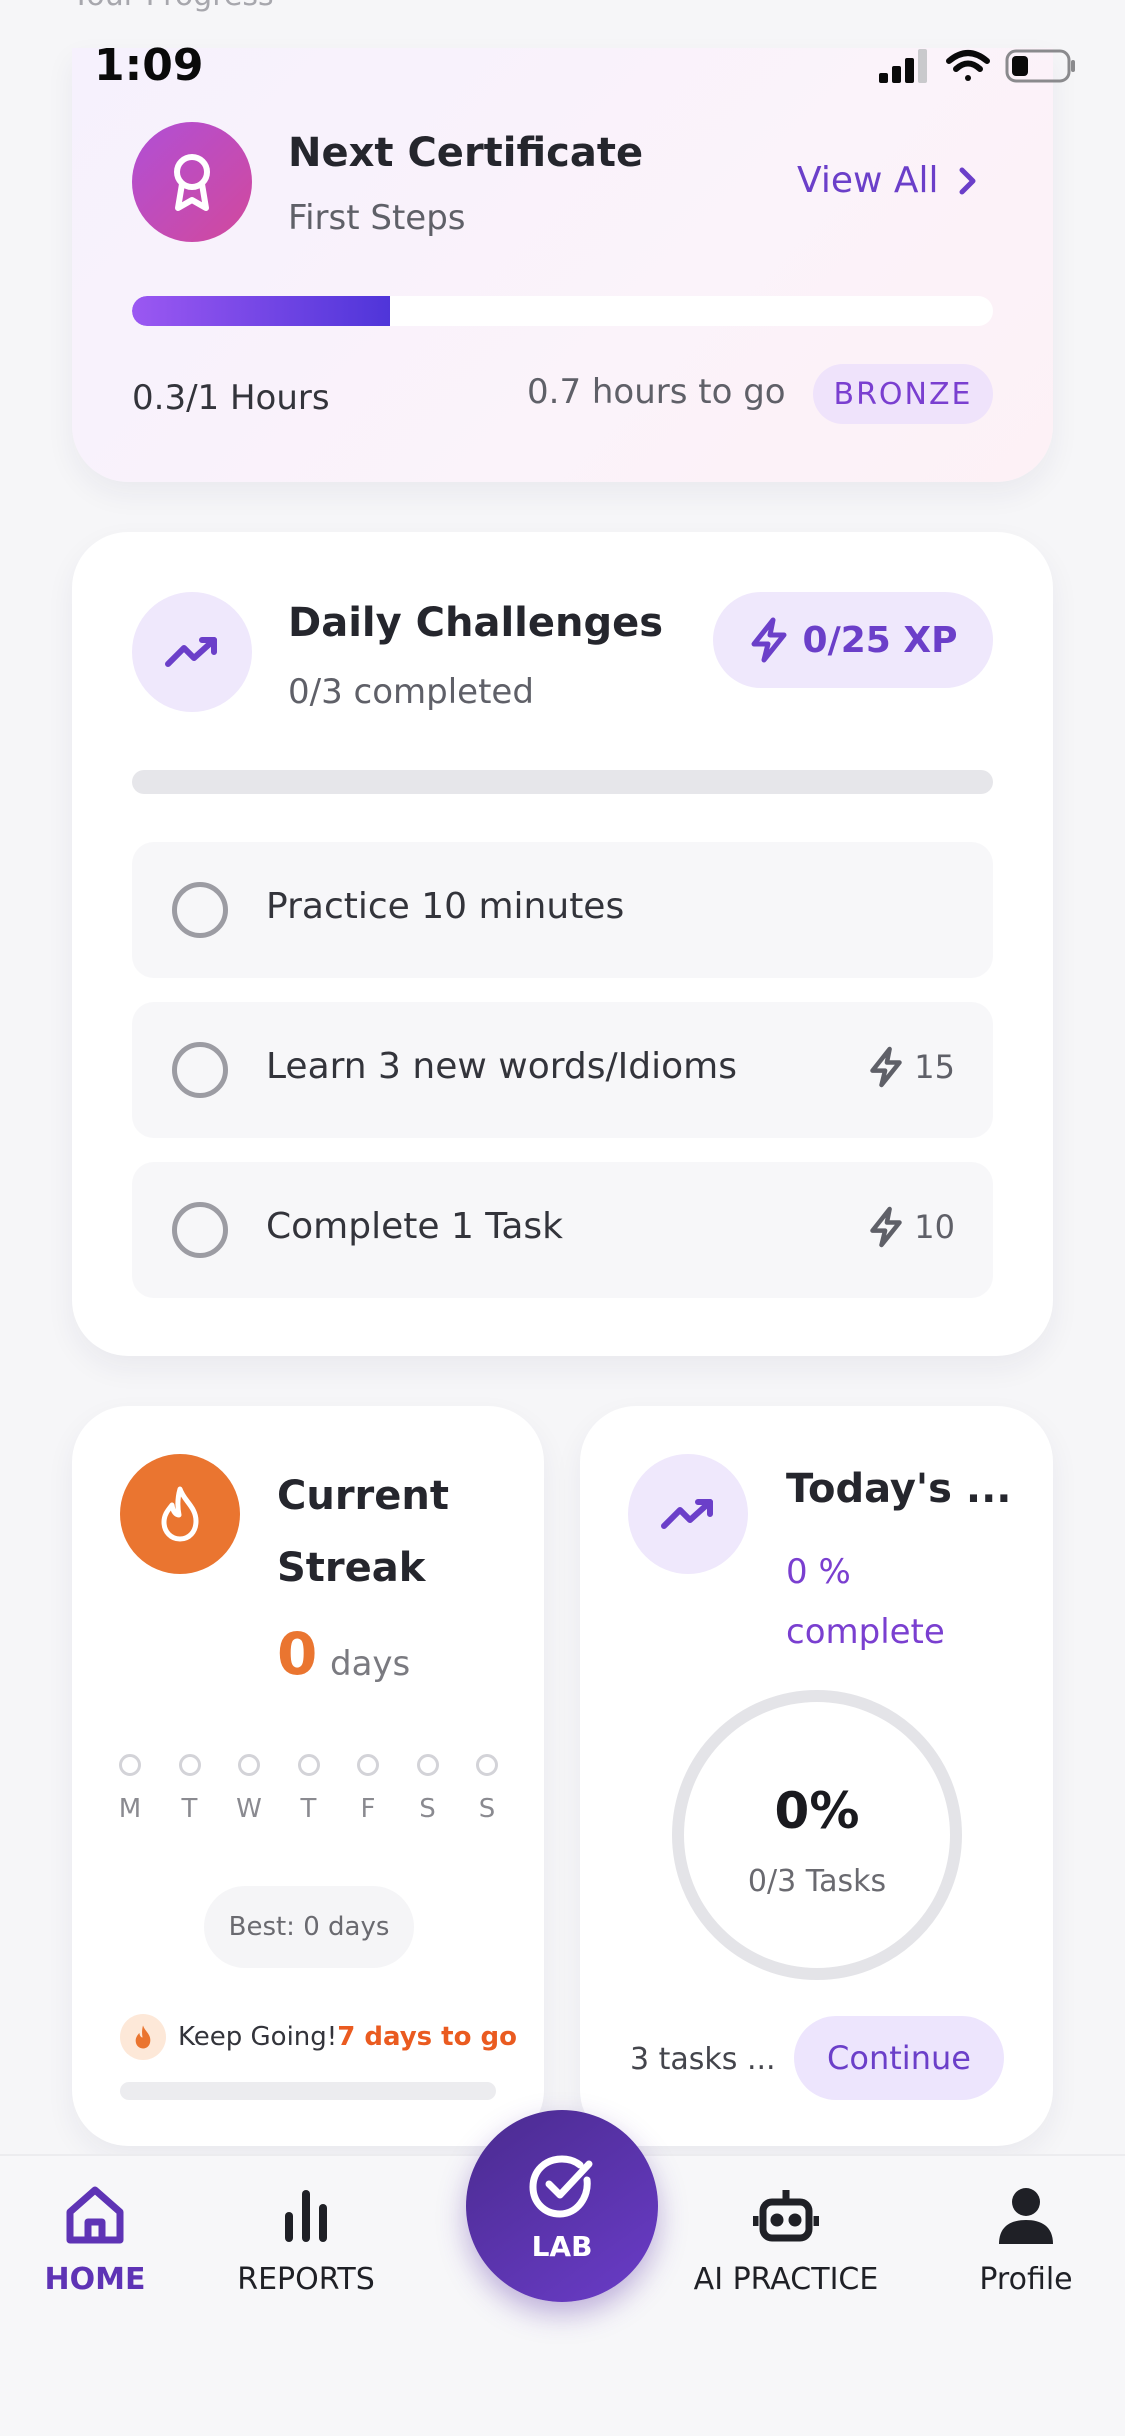  I want to click on status-icons, so click(978, 66).